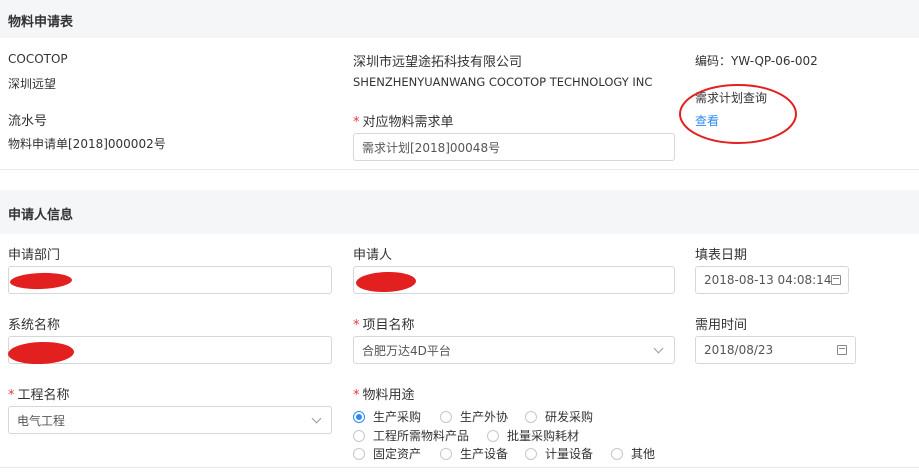 This screenshot has height=473, width=919. I want to click on dept-label: 申请部门, so click(34, 255).